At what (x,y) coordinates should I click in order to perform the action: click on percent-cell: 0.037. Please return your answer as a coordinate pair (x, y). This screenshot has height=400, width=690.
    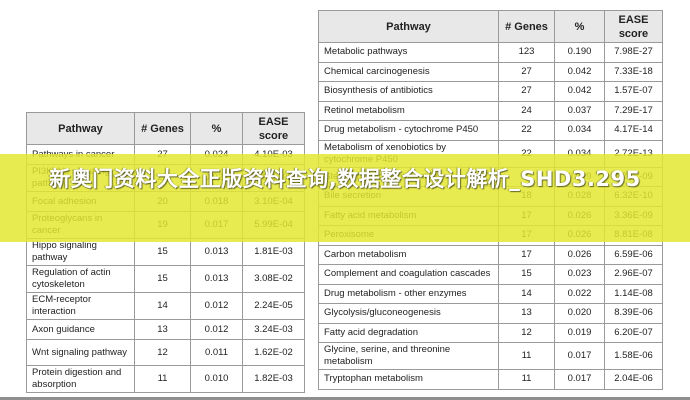
    Looking at the image, I should click on (579, 110).